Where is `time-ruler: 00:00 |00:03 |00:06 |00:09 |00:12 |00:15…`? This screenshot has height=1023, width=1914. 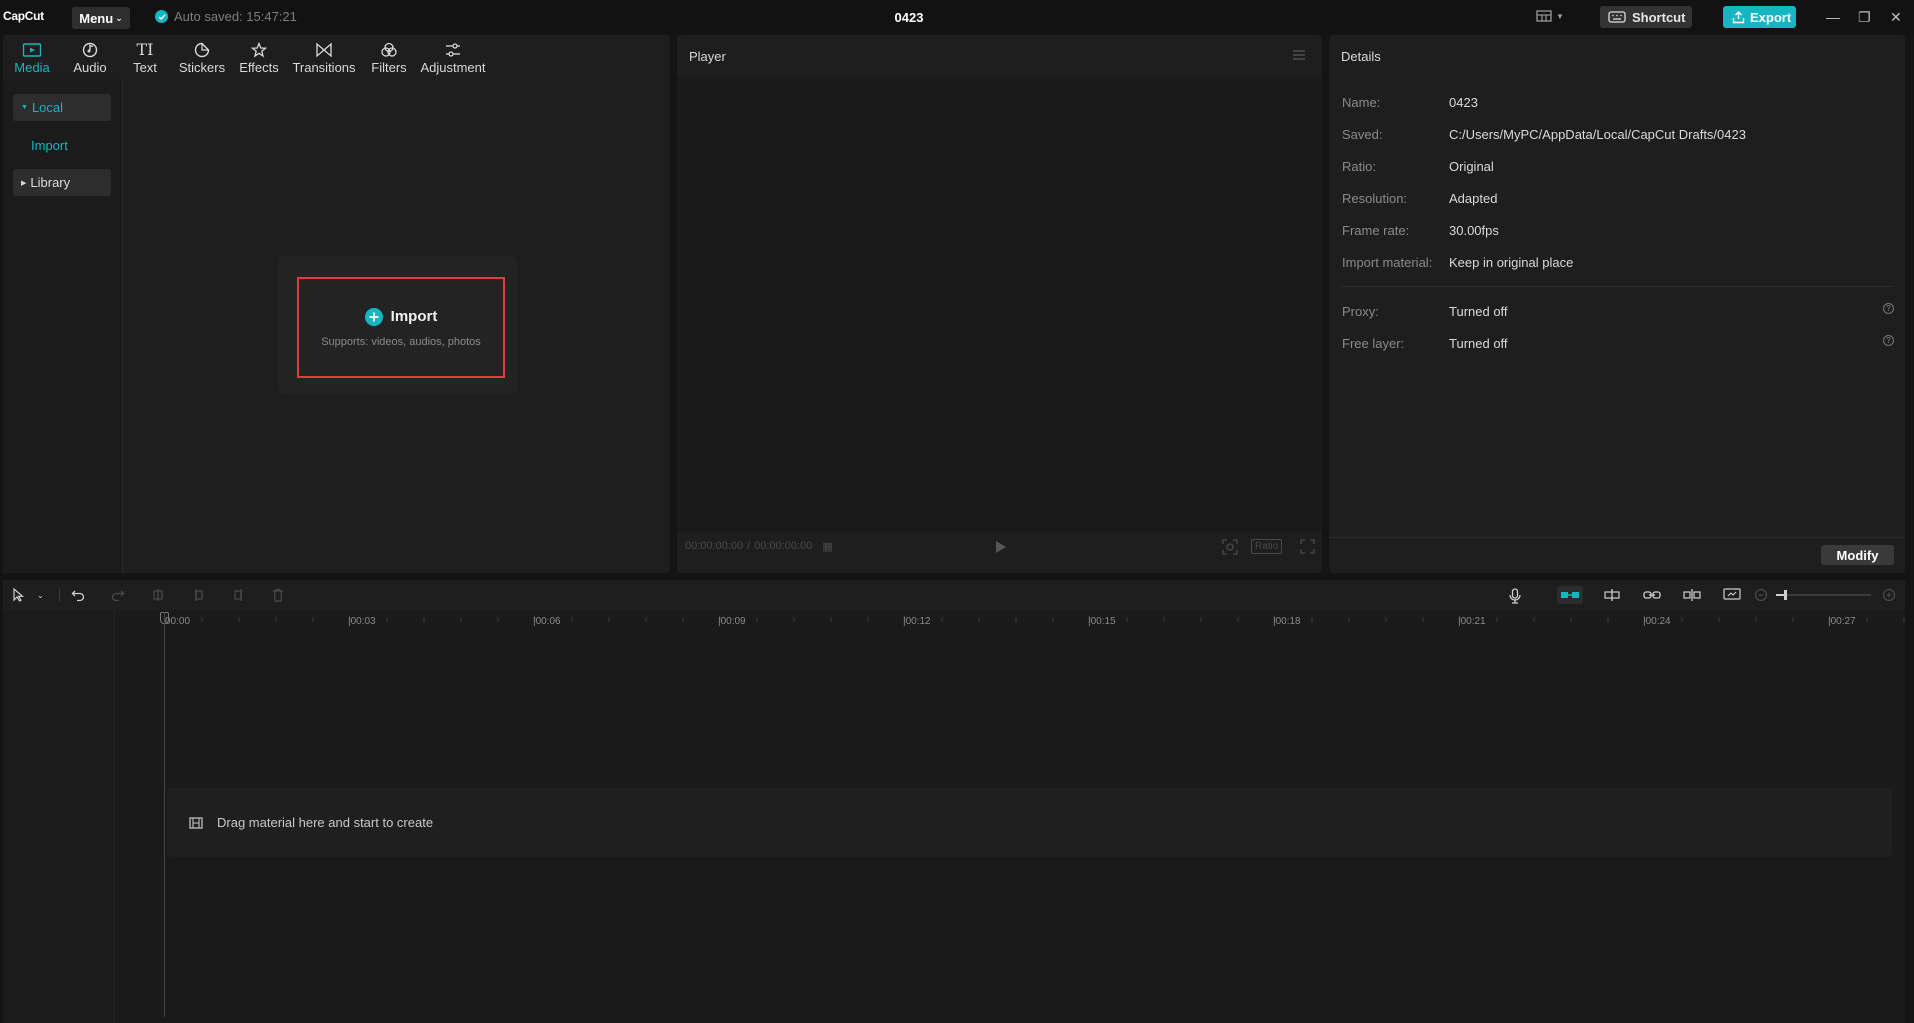
time-ruler: 00:00 |00:03 |00:06 |00:09 |00:12 |00:15… is located at coordinates (1010, 620).